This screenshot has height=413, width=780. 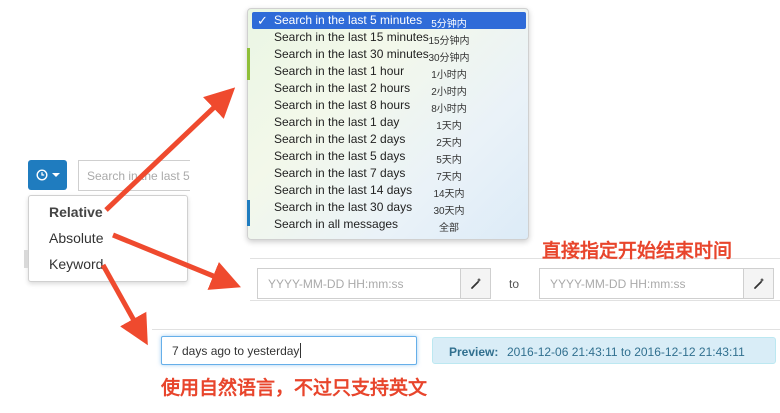 What do you see at coordinates (170, 216) in the screenshot?
I see `annotation-arrows` at bounding box center [170, 216].